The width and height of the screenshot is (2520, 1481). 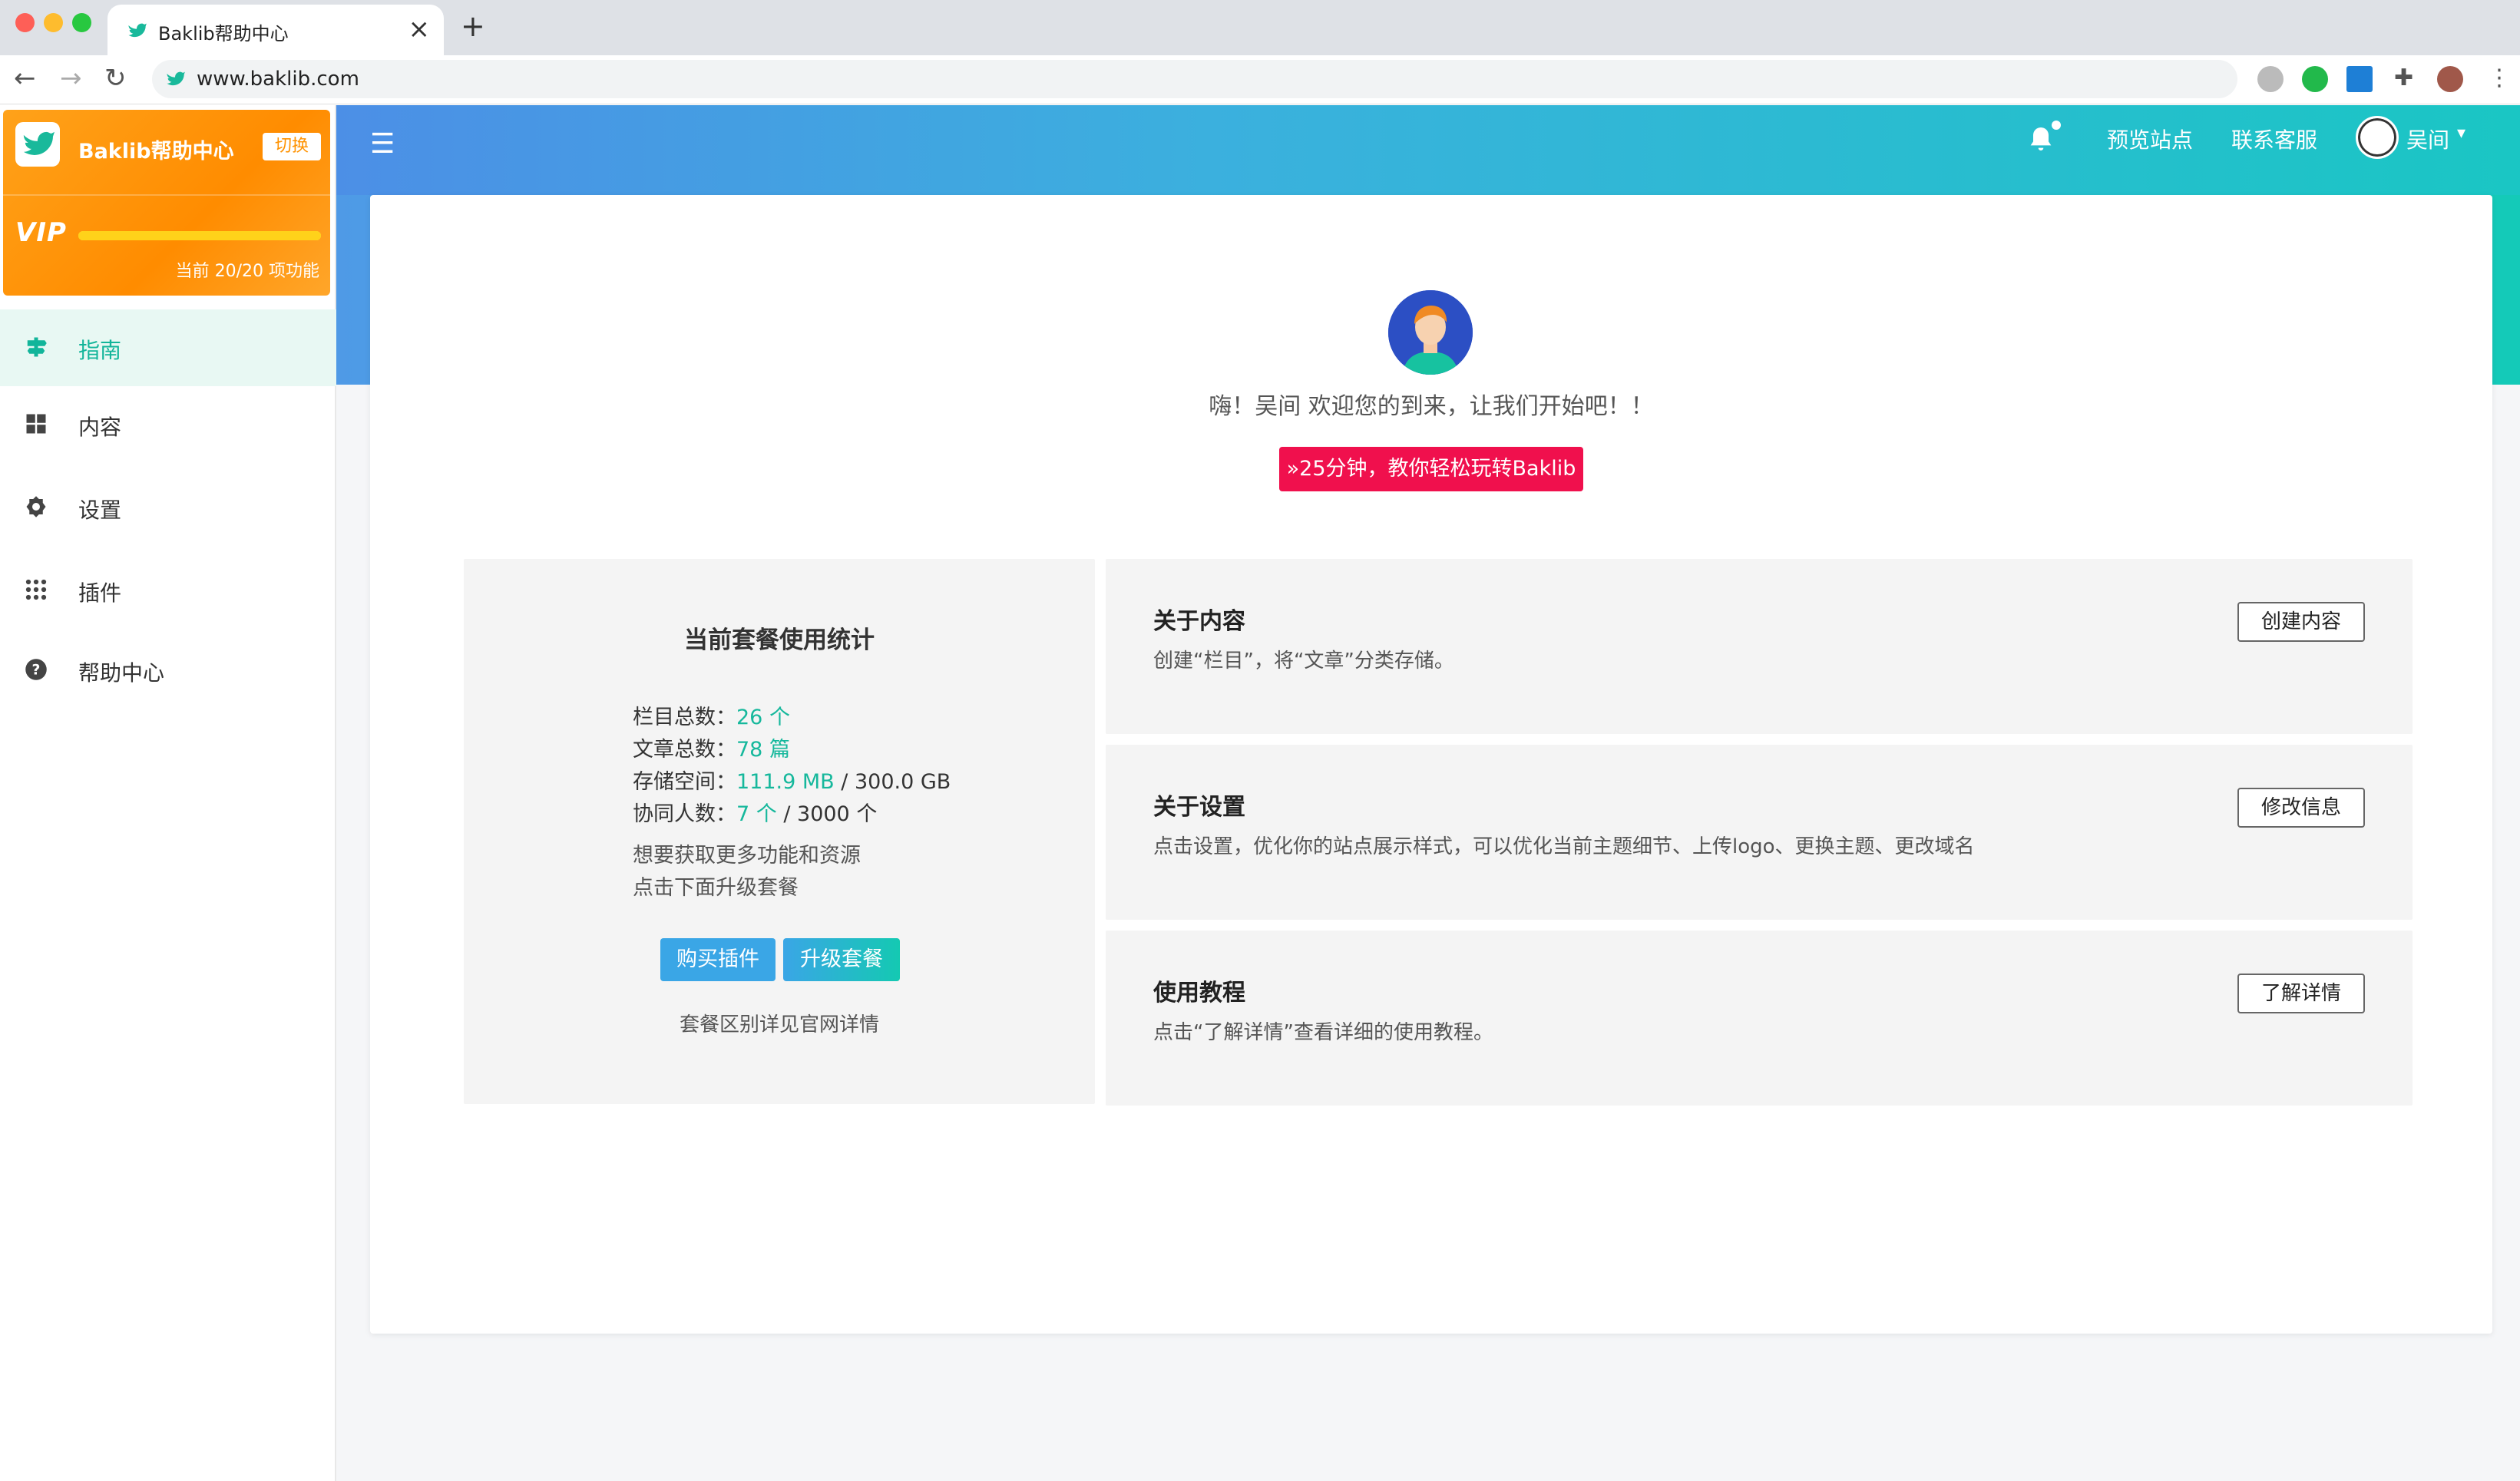 I want to click on stat-row-articles: 文章总数：78 篇, so click(x=712, y=747).